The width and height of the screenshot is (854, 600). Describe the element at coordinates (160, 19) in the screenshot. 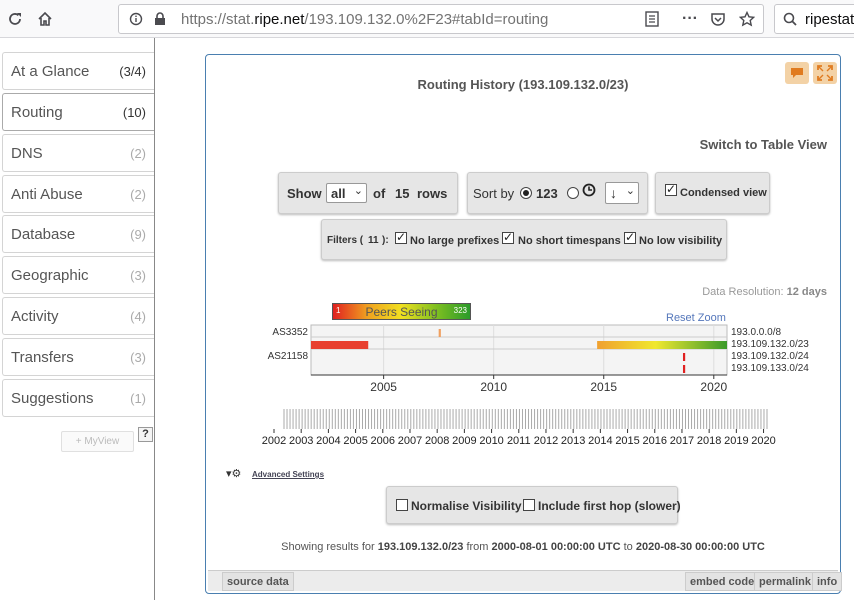

I see `lock-icon` at that location.